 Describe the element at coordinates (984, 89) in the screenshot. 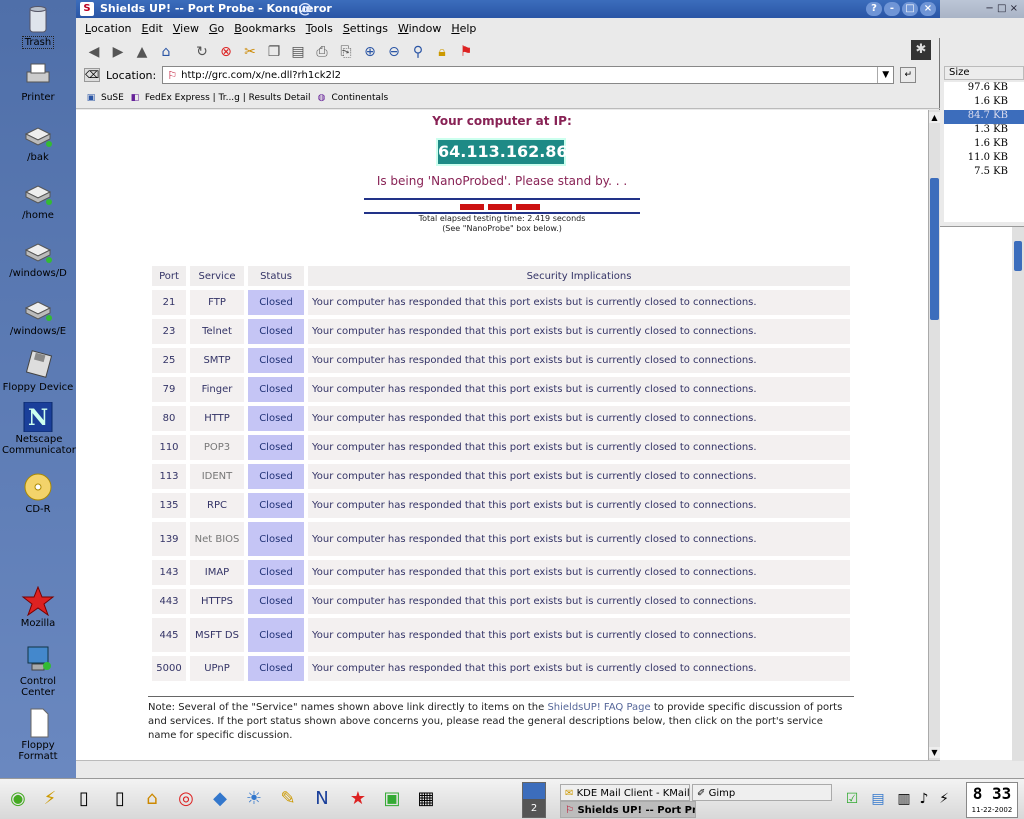

I see `list-item: 97.6 KB` at that location.